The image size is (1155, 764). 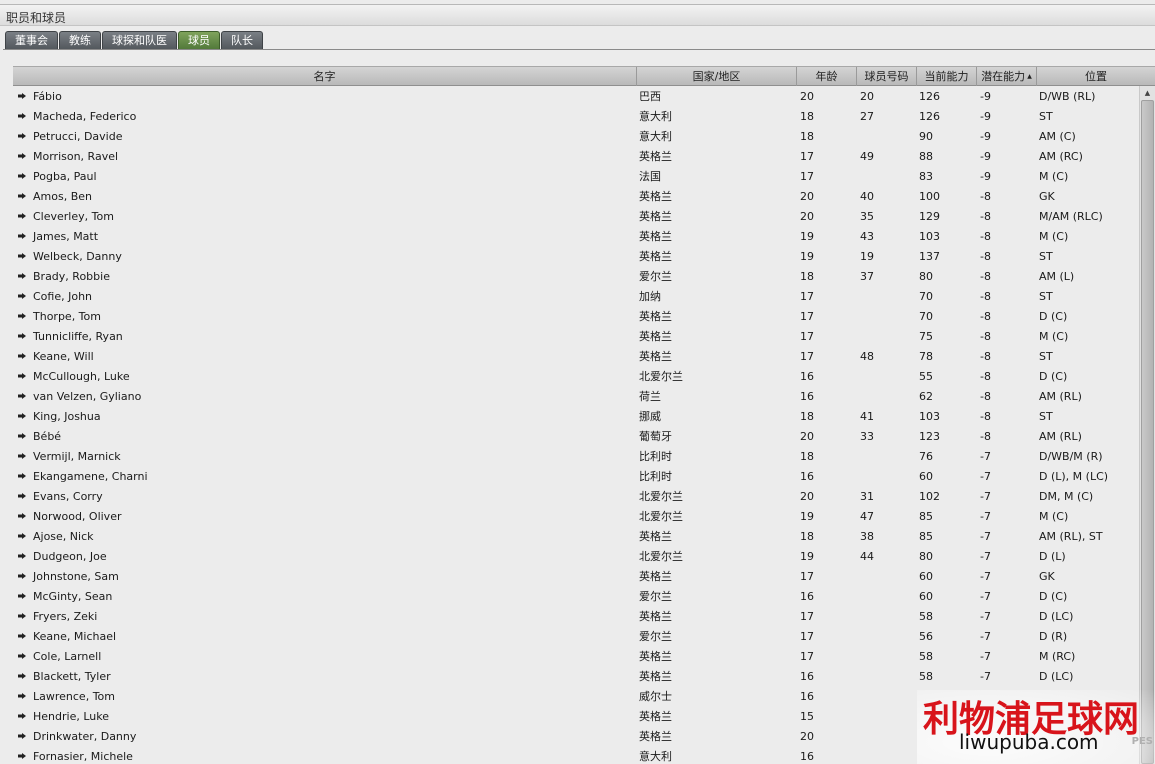 I want to click on cell-player-name: van Velzen, Gyliano, so click(x=87, y=396).